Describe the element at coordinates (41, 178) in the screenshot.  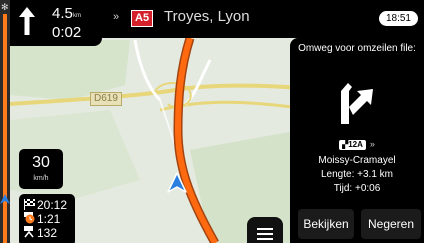
I see `speed-unit: km/h` at that location.